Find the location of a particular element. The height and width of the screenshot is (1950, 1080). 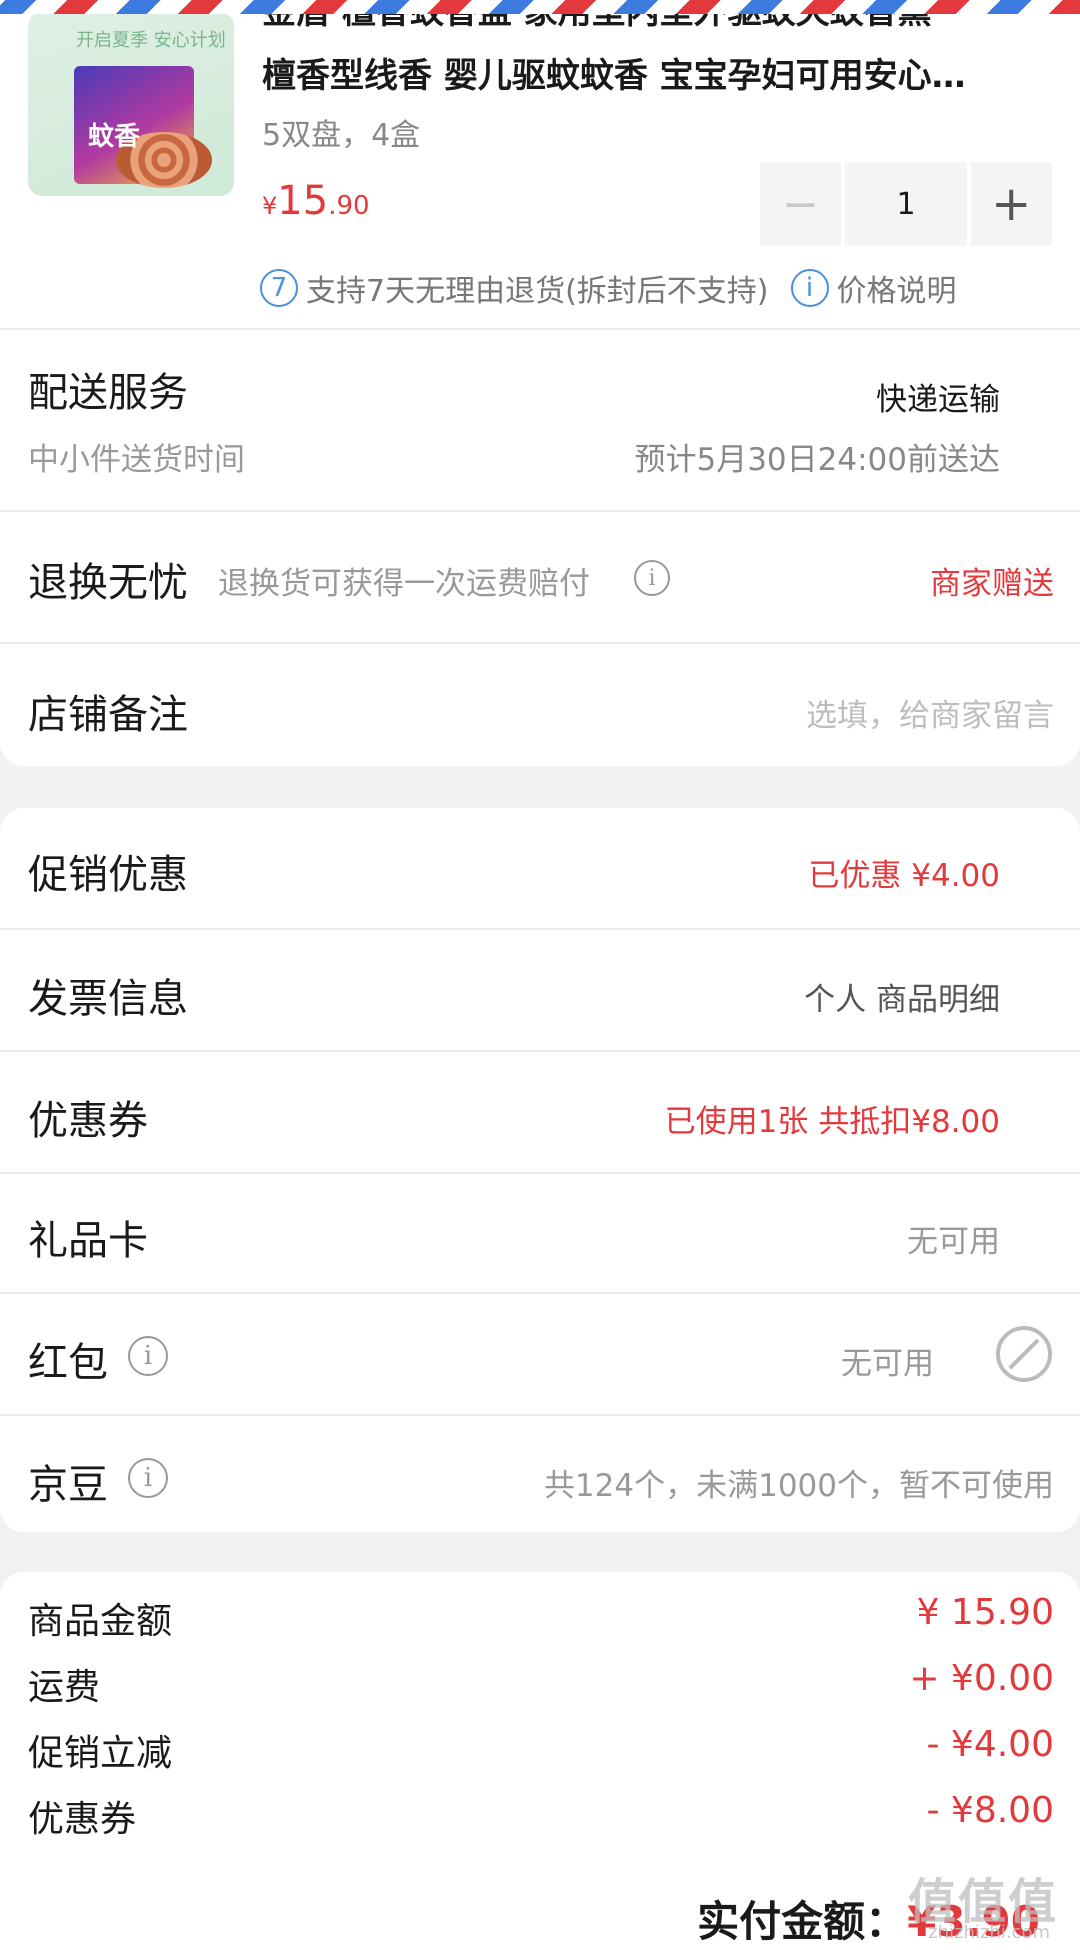

summary-promo-value: - ¥4.00 is located at coordinates (990, 1744).